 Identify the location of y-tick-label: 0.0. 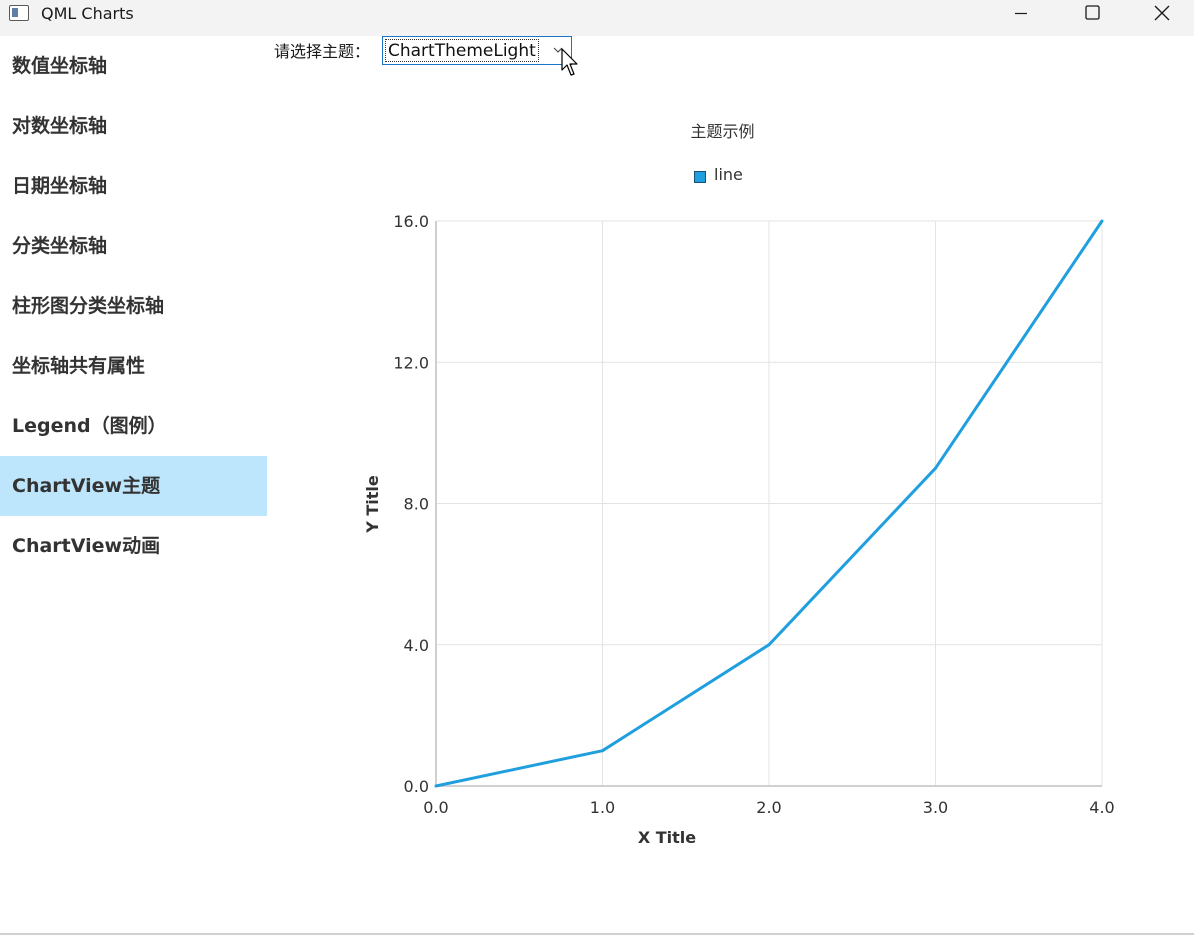
(416, 786).